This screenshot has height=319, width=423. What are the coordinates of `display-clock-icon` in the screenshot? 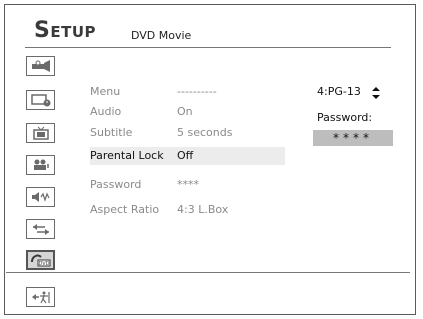 It's located at (41, 100).